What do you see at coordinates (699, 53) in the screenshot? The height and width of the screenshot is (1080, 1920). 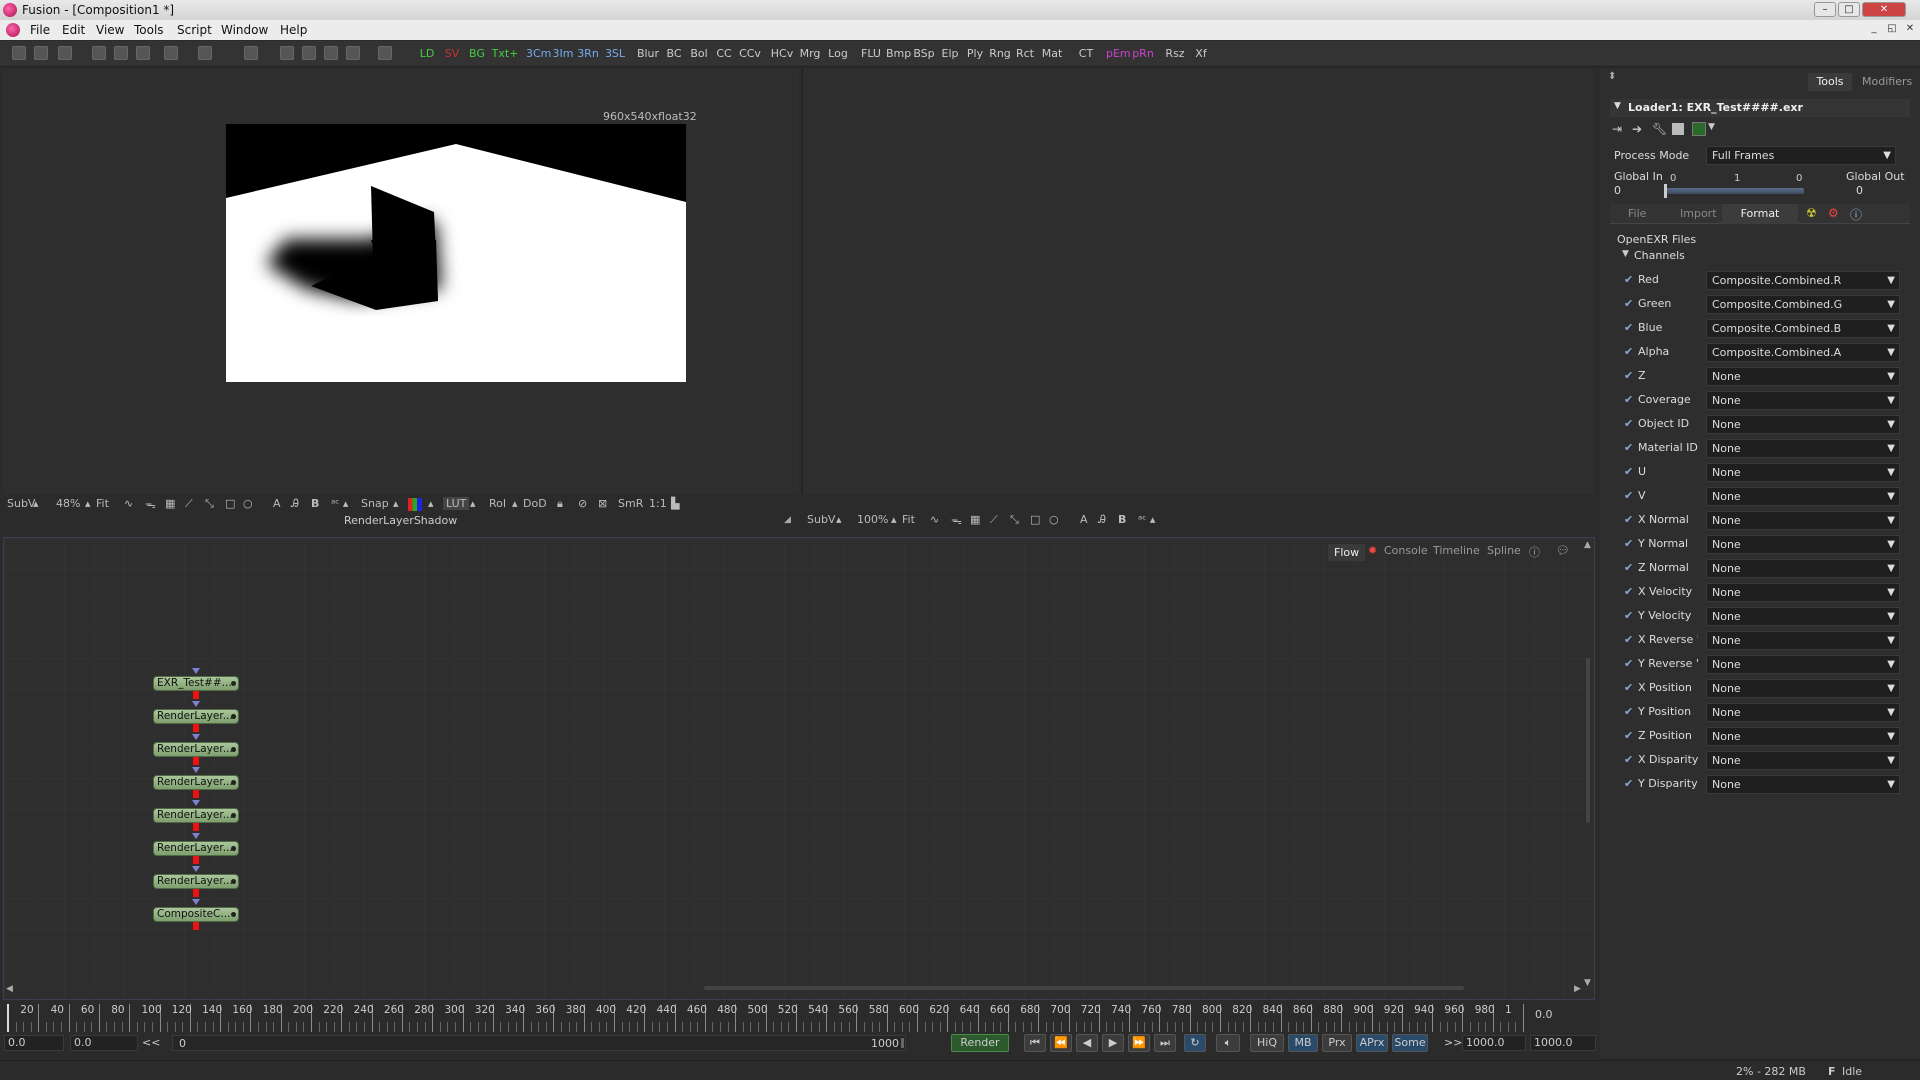 I see `tool-button-bol: Bol` at bounding box center [699, 53].